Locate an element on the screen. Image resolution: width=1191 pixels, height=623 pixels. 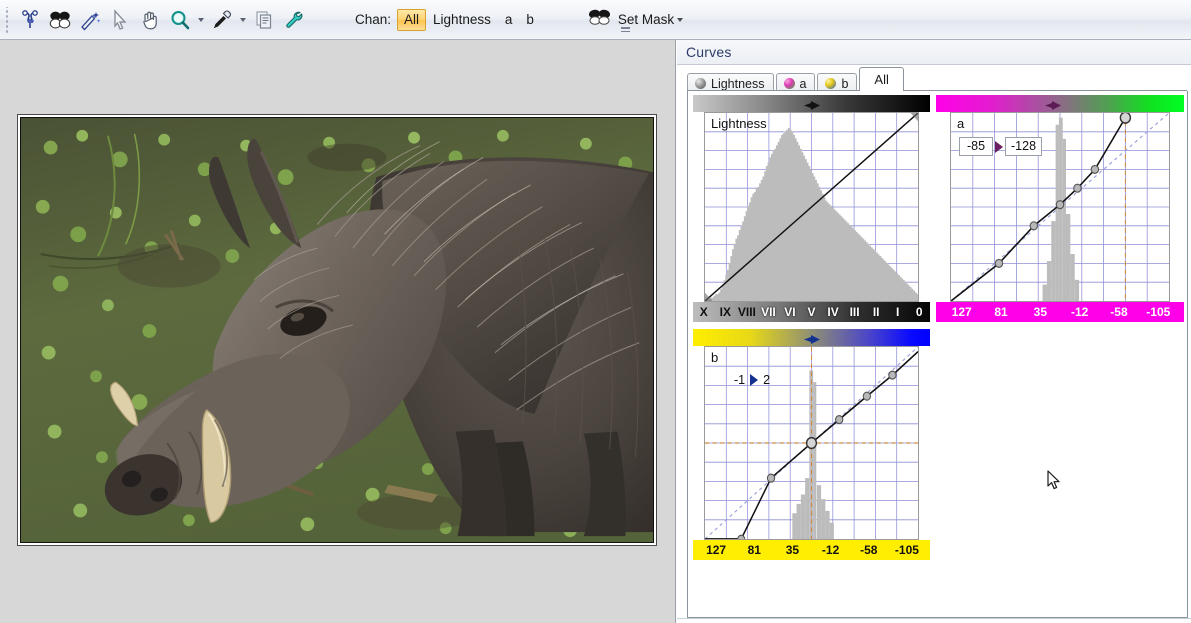
copy-pages-icon is located at coordinates (264, 20).